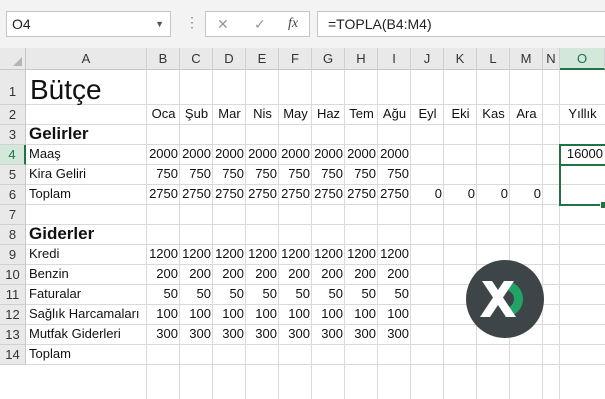 The height and width of the screenshot is (399, 605). I want to click on month-header: Ara, so click(526, 113).